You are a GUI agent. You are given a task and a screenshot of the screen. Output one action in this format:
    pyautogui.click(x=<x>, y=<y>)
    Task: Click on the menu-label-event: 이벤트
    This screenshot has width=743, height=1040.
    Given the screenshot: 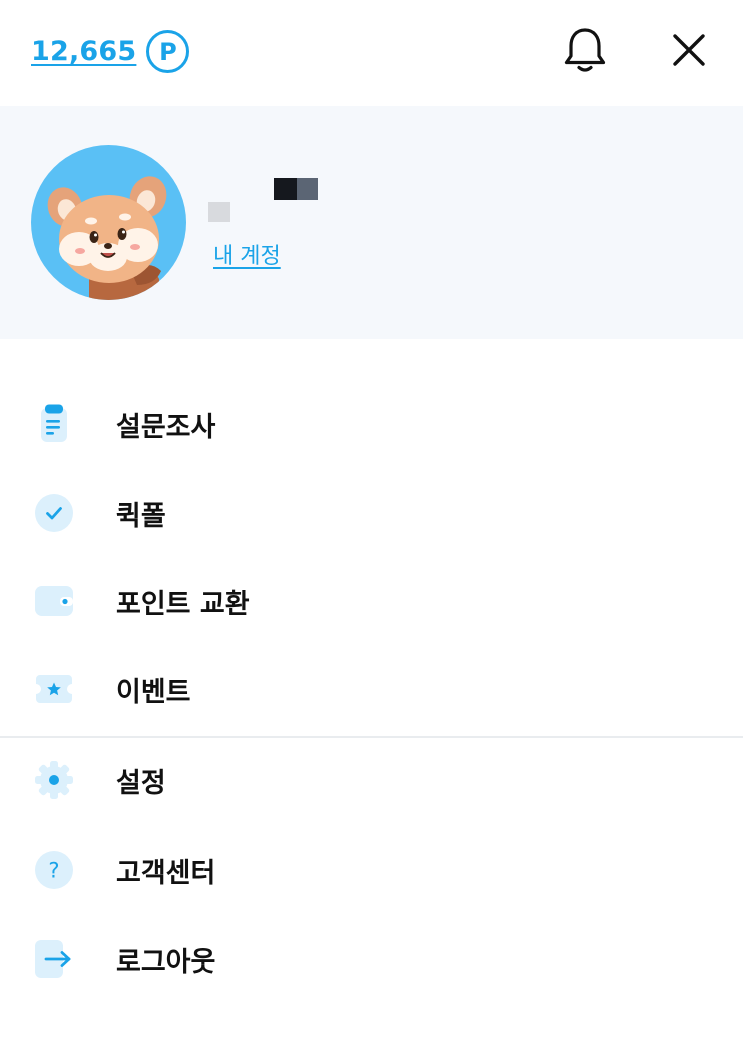 What is the action you would take?
    pyautogui.click(x=153, y=692)
    